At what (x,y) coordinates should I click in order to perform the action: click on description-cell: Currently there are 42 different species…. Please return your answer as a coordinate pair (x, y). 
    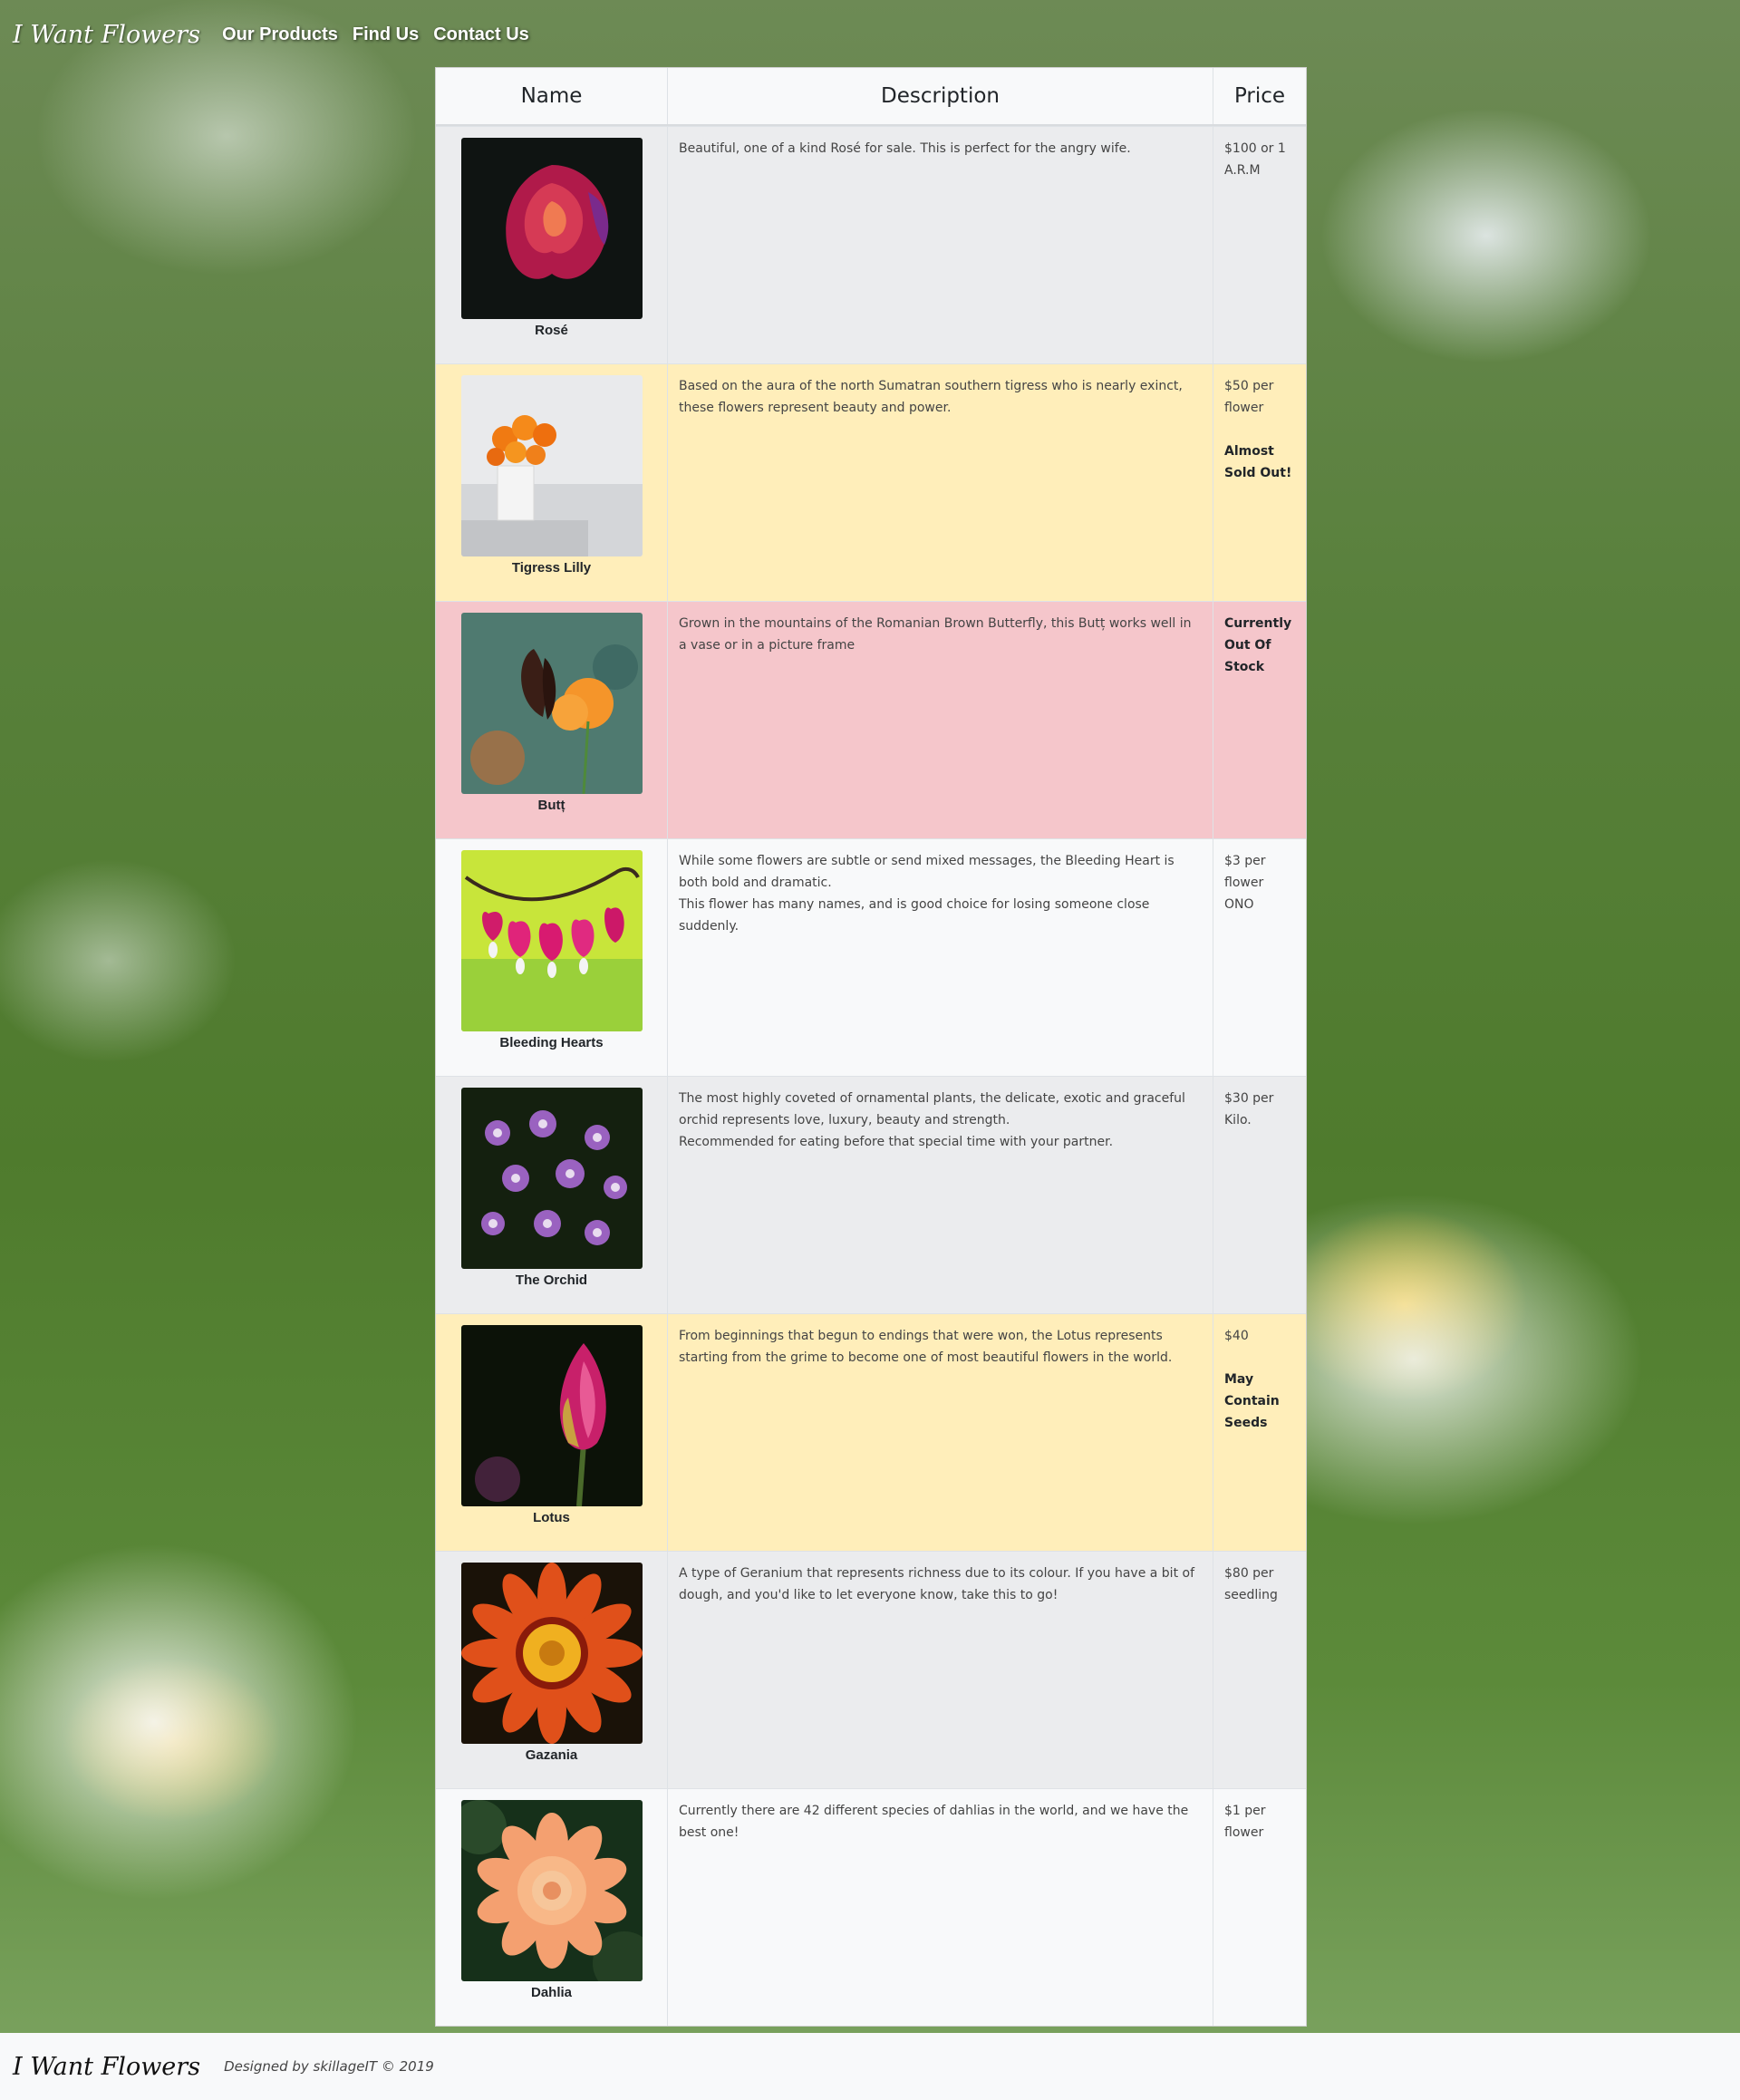
    Looking at the image, I should click on (940, 1907).